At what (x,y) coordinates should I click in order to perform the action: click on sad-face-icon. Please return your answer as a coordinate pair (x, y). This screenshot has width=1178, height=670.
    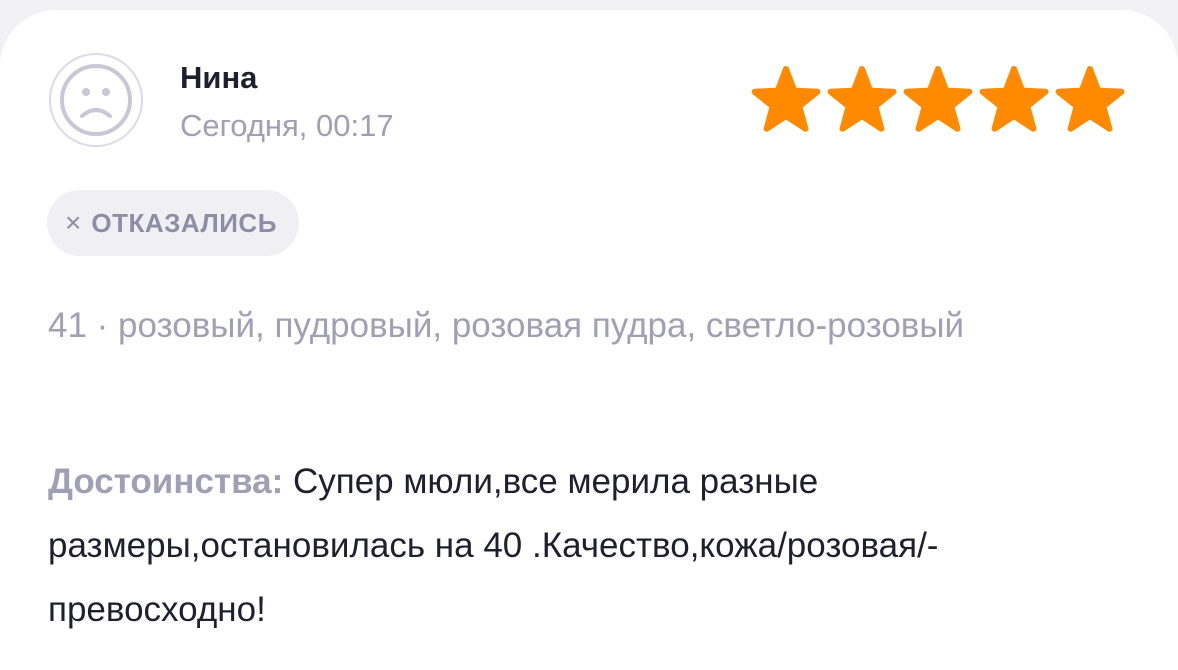
    Looking at the image, I should click on (96, 100).